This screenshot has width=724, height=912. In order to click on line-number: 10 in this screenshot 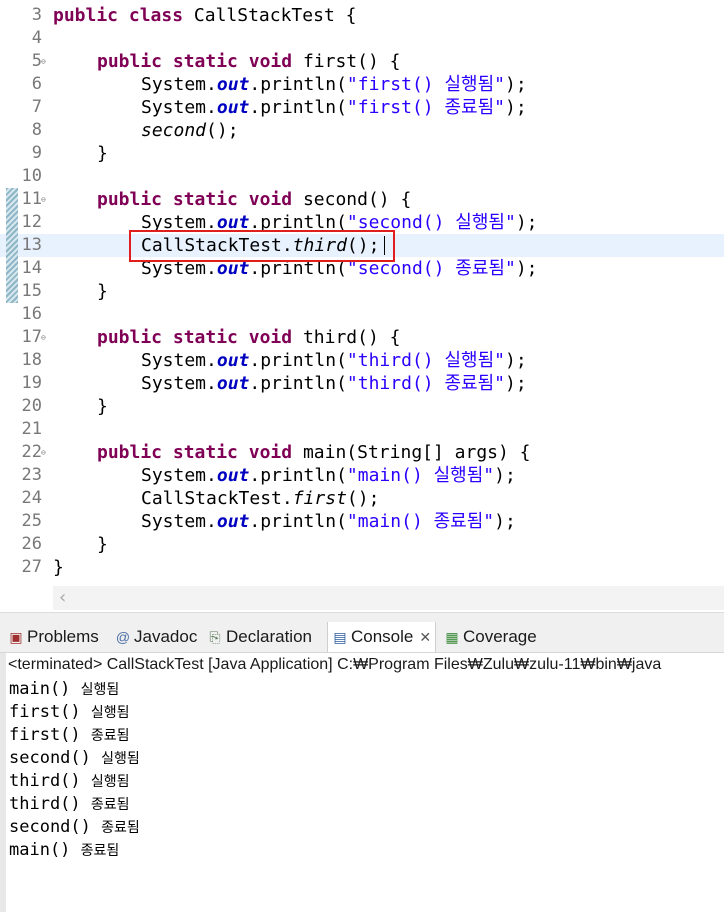, I will do `click(31, 176)`.